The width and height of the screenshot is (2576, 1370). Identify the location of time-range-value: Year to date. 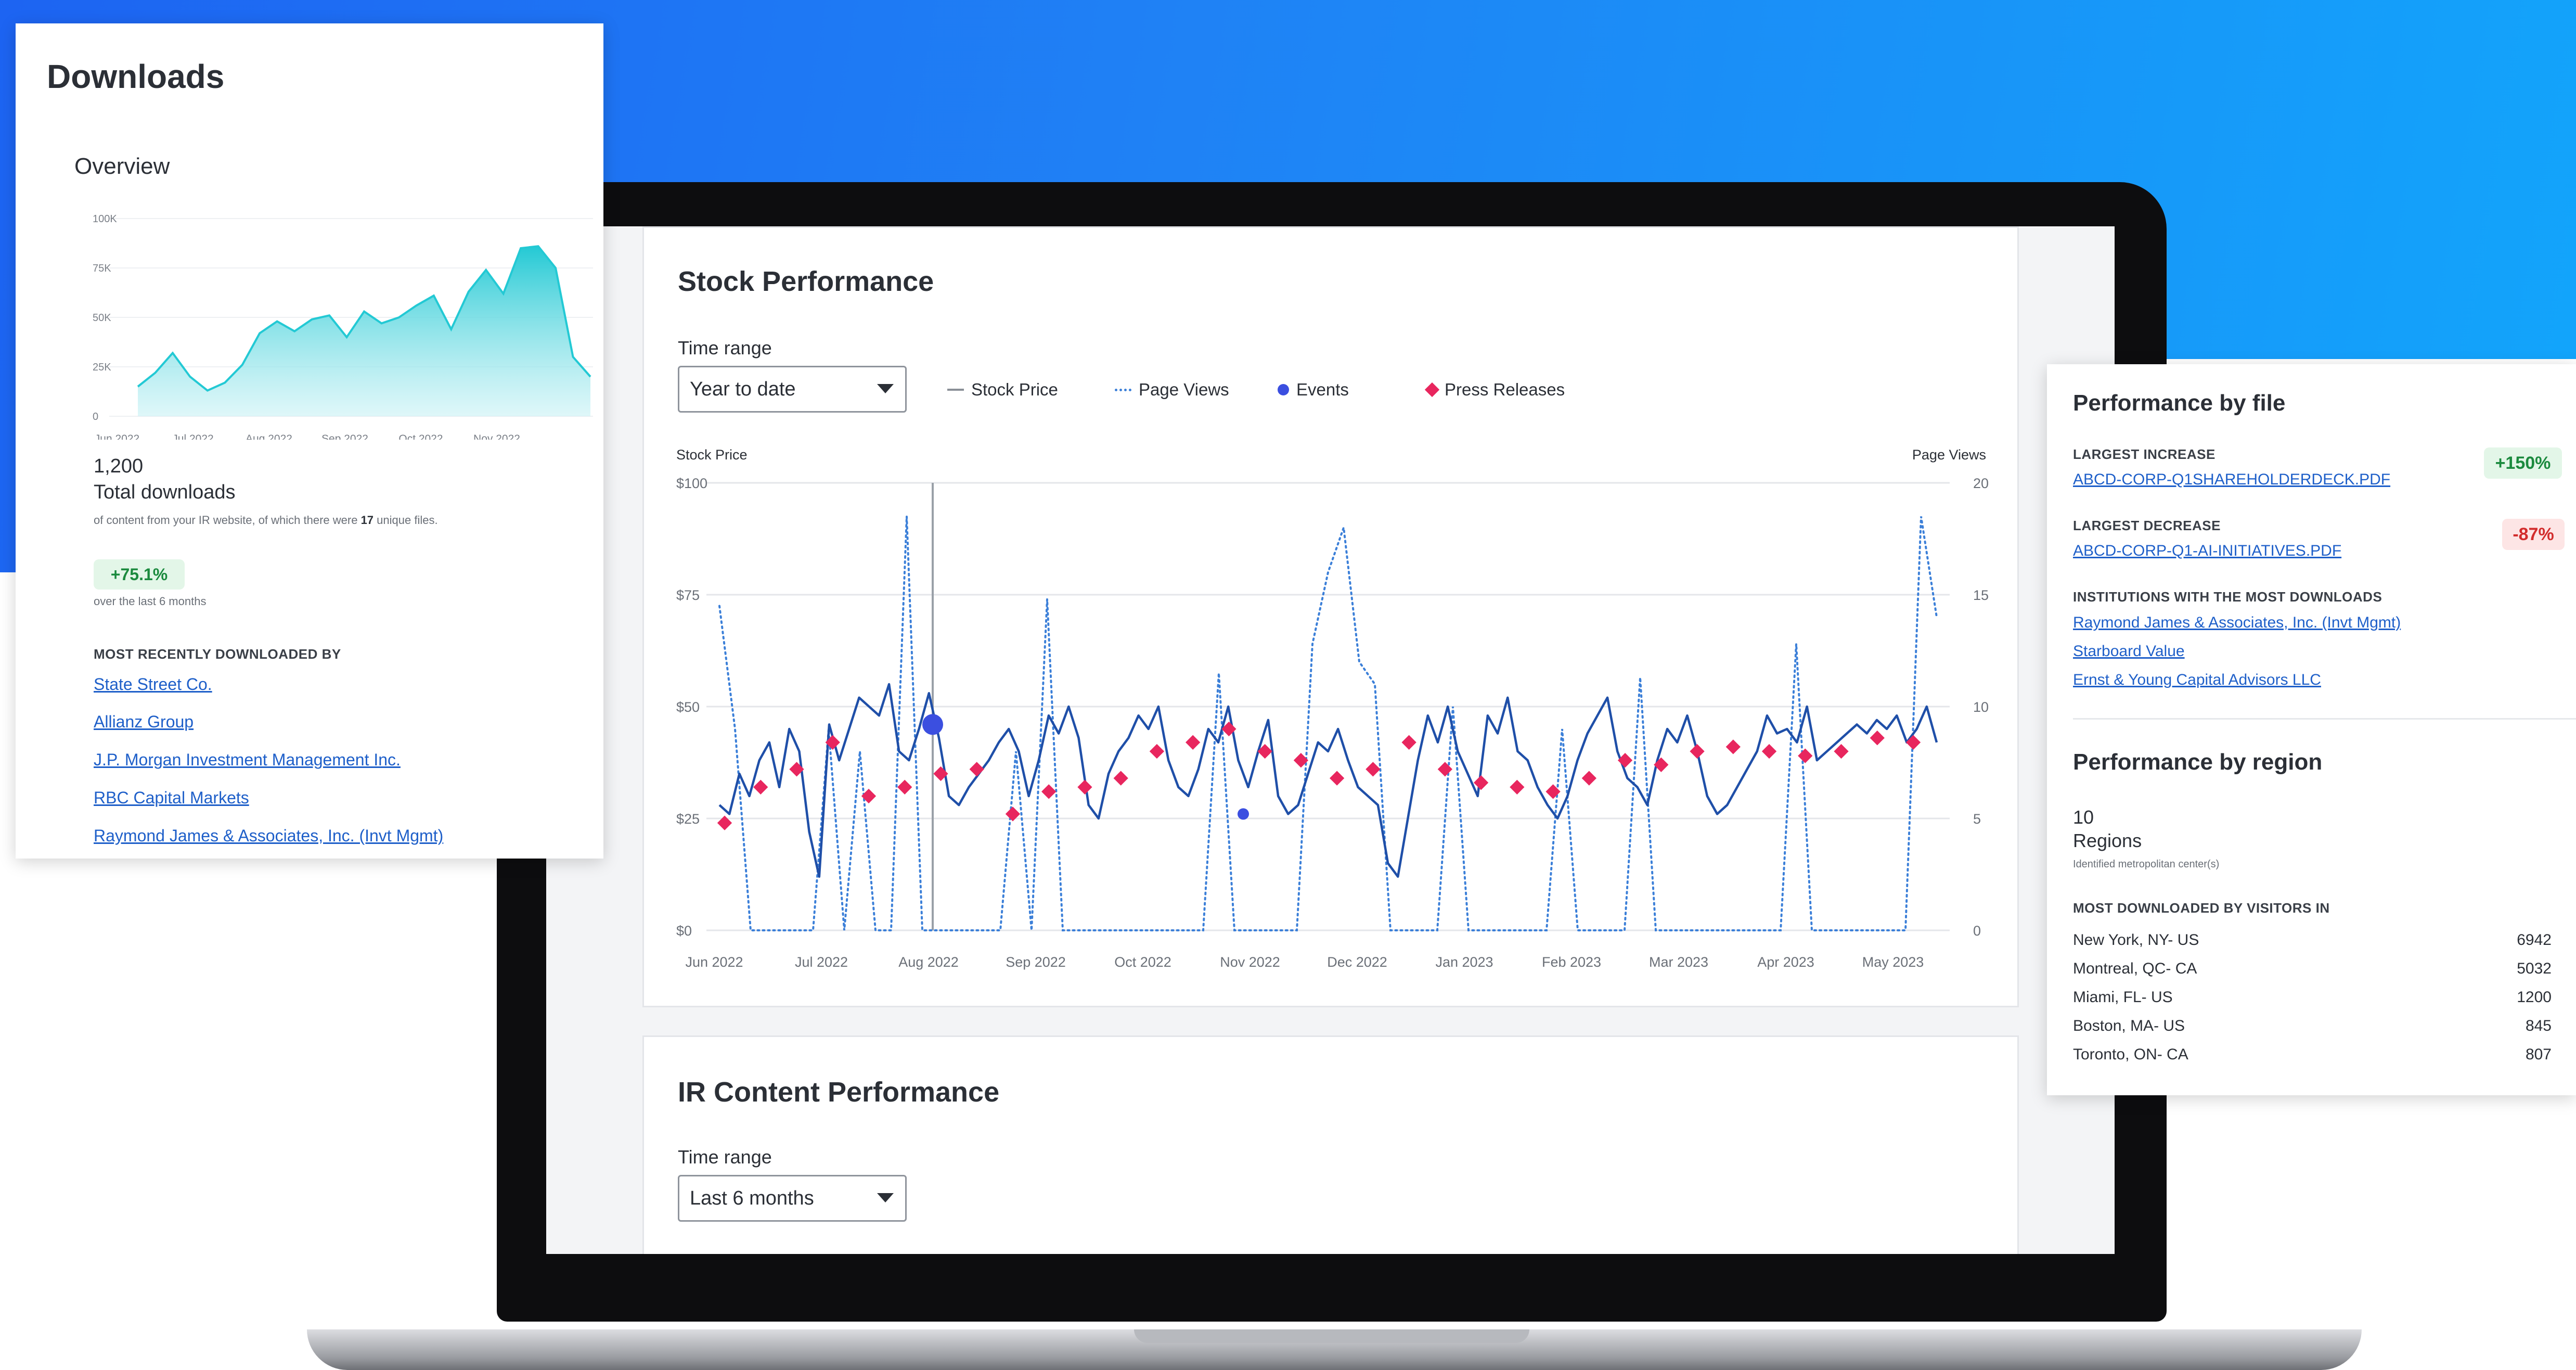
(743, 389).